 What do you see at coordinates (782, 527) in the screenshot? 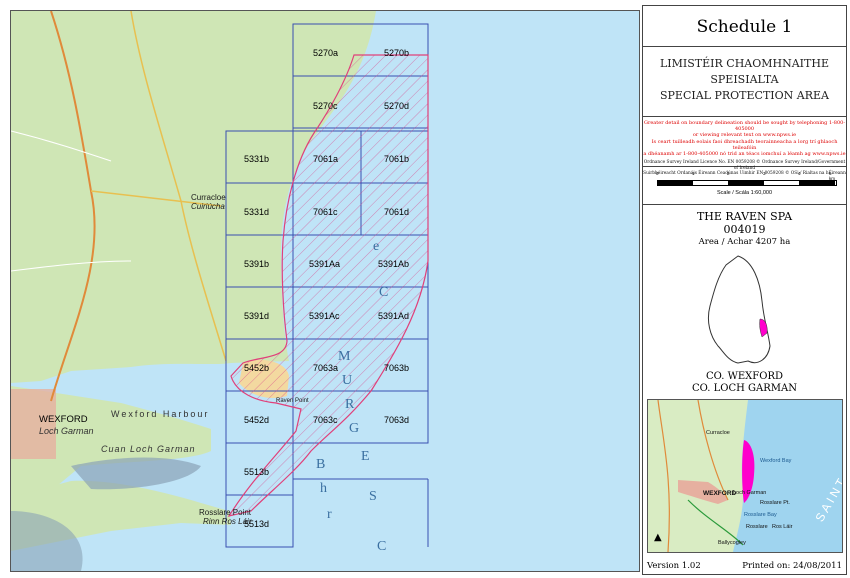
I see `inset-label: Ros Láir` at bounding box center [782, 527].